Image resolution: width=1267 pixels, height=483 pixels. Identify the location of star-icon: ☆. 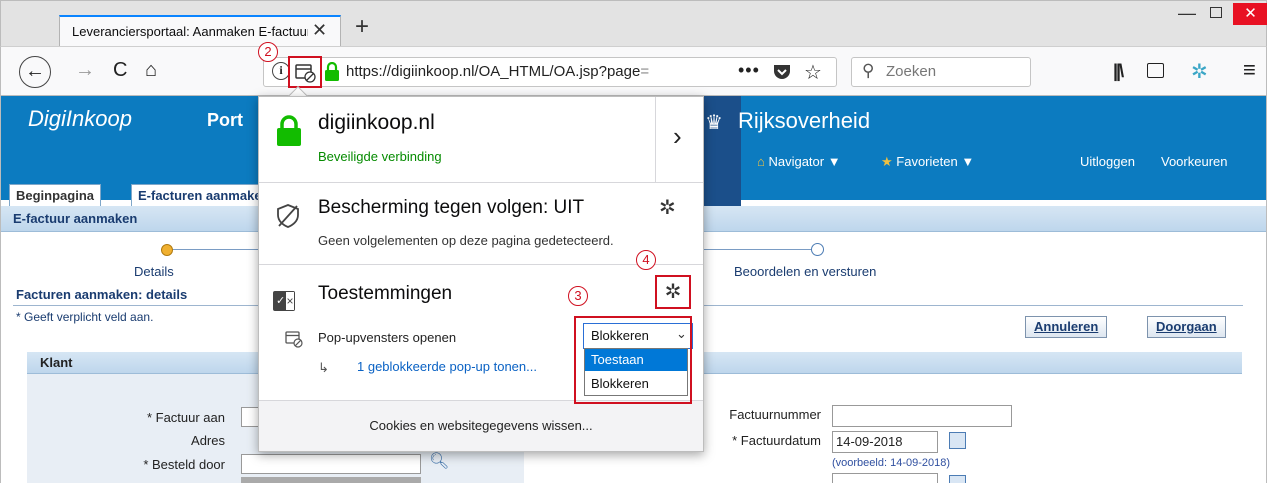
(813, 72).